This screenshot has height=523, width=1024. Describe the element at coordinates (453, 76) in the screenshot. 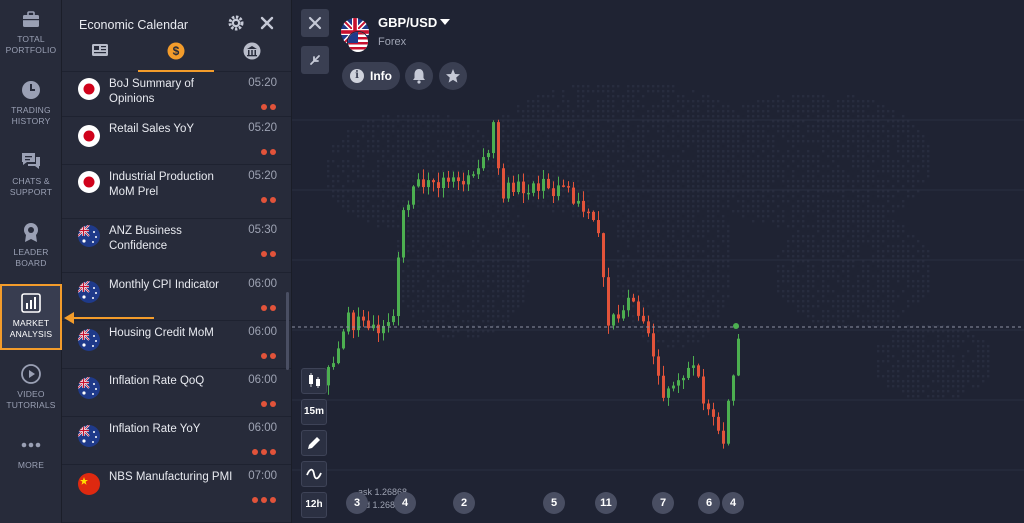

I see `favorite-button` at that location.